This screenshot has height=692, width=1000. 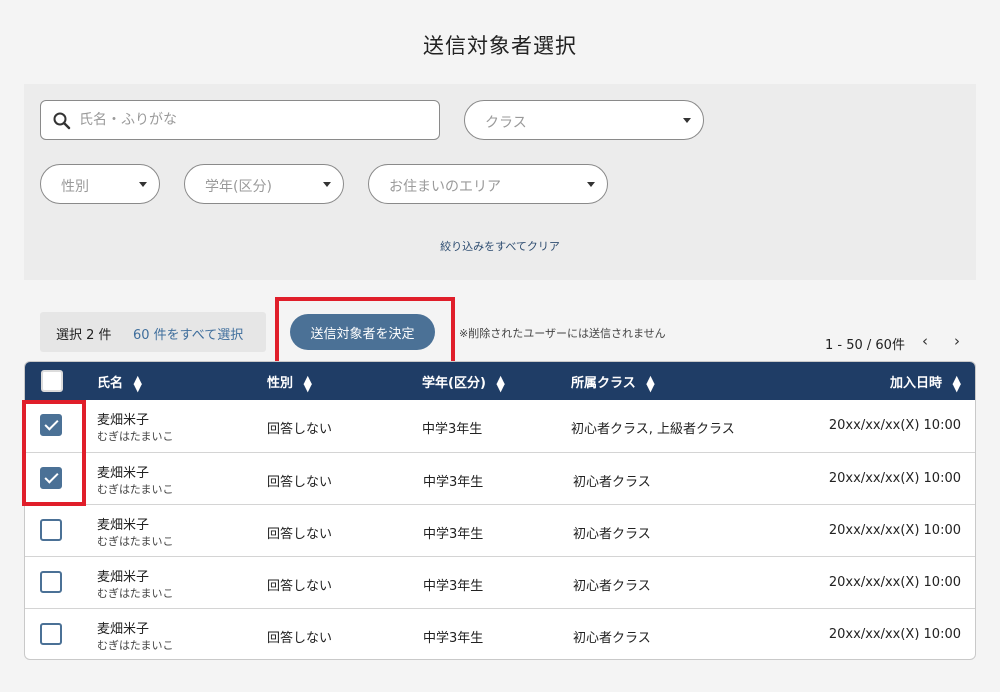 I want to click on header-grade-label: 学年(区分), so click(x=454, y=383).